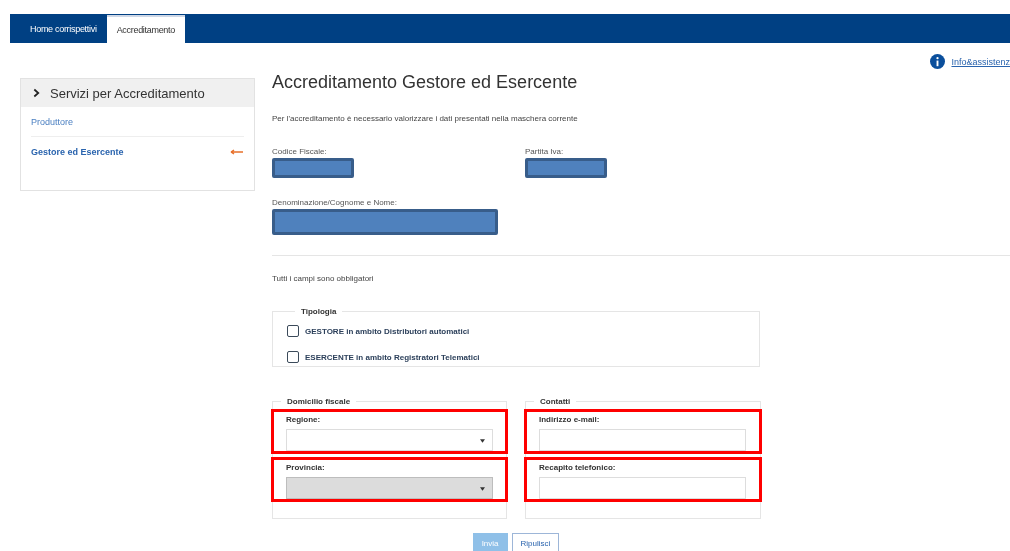  I want to click on reset-button: Ripulisci, so click(535, 542).